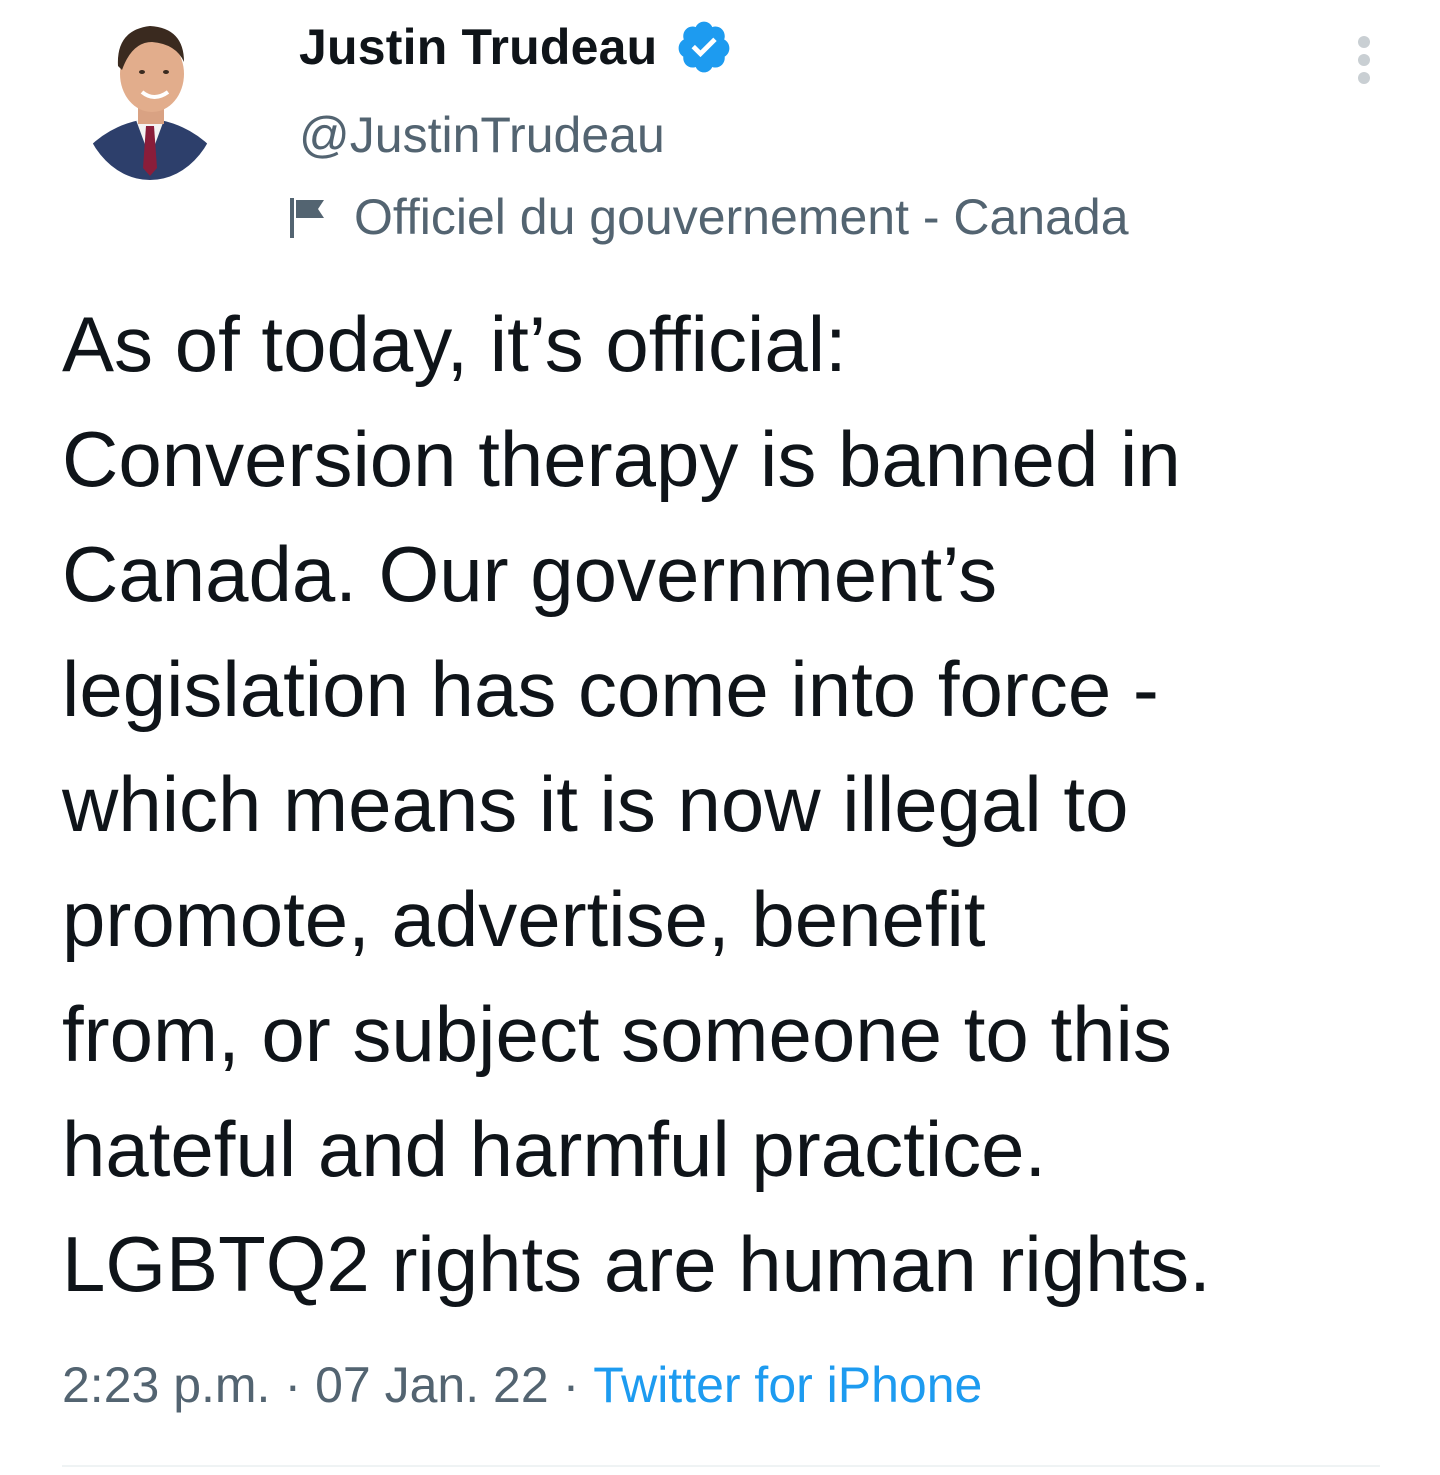 The image size is (1440, 1475). I want to click on tweet-line: which means it is now illegal to, so click(595, 804).